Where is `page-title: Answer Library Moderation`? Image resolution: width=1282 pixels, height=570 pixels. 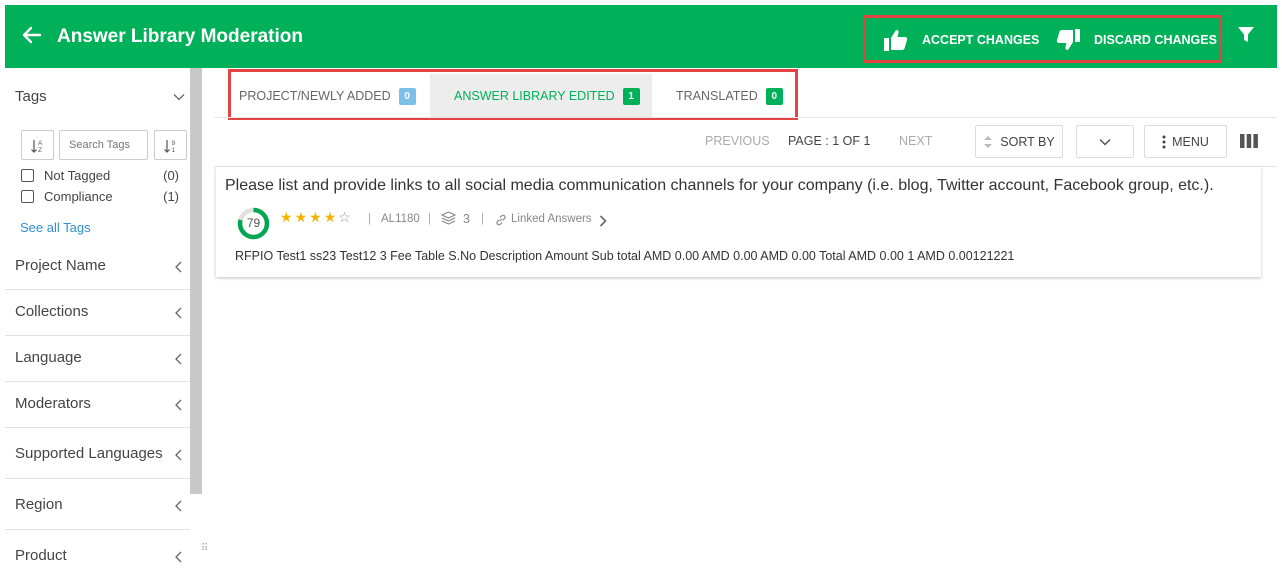 page-title: Answer Library Moderation is located at coordinates (180, 36).